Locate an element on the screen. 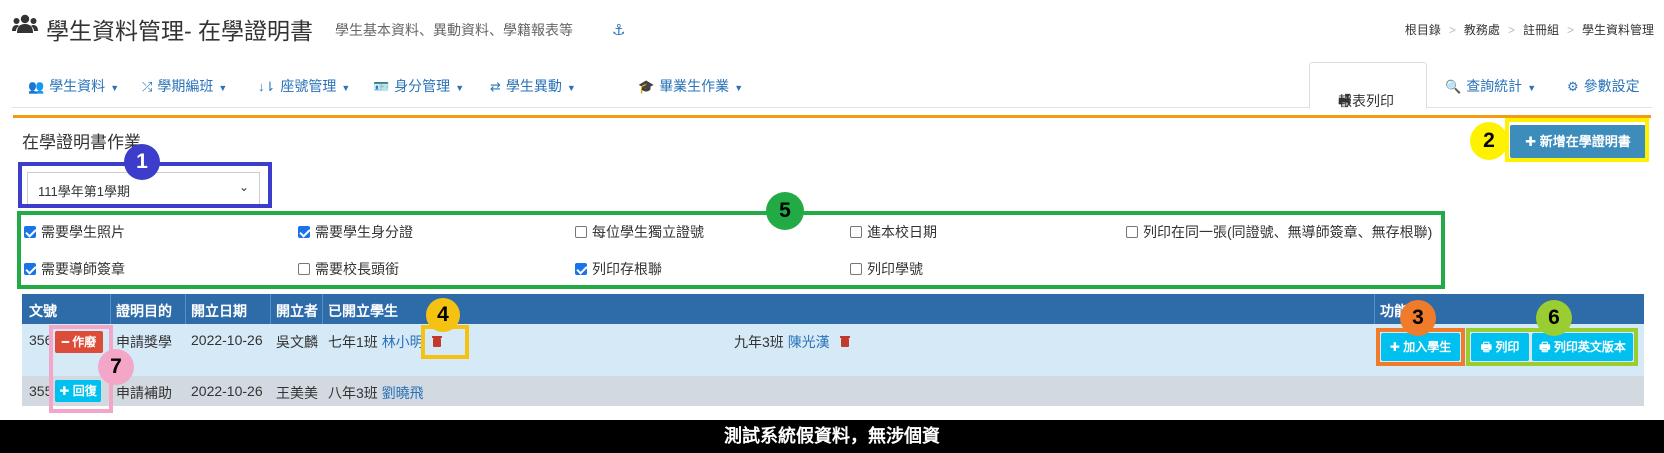  marker-badge-6: 6 is located at coordinates (1554, 318).